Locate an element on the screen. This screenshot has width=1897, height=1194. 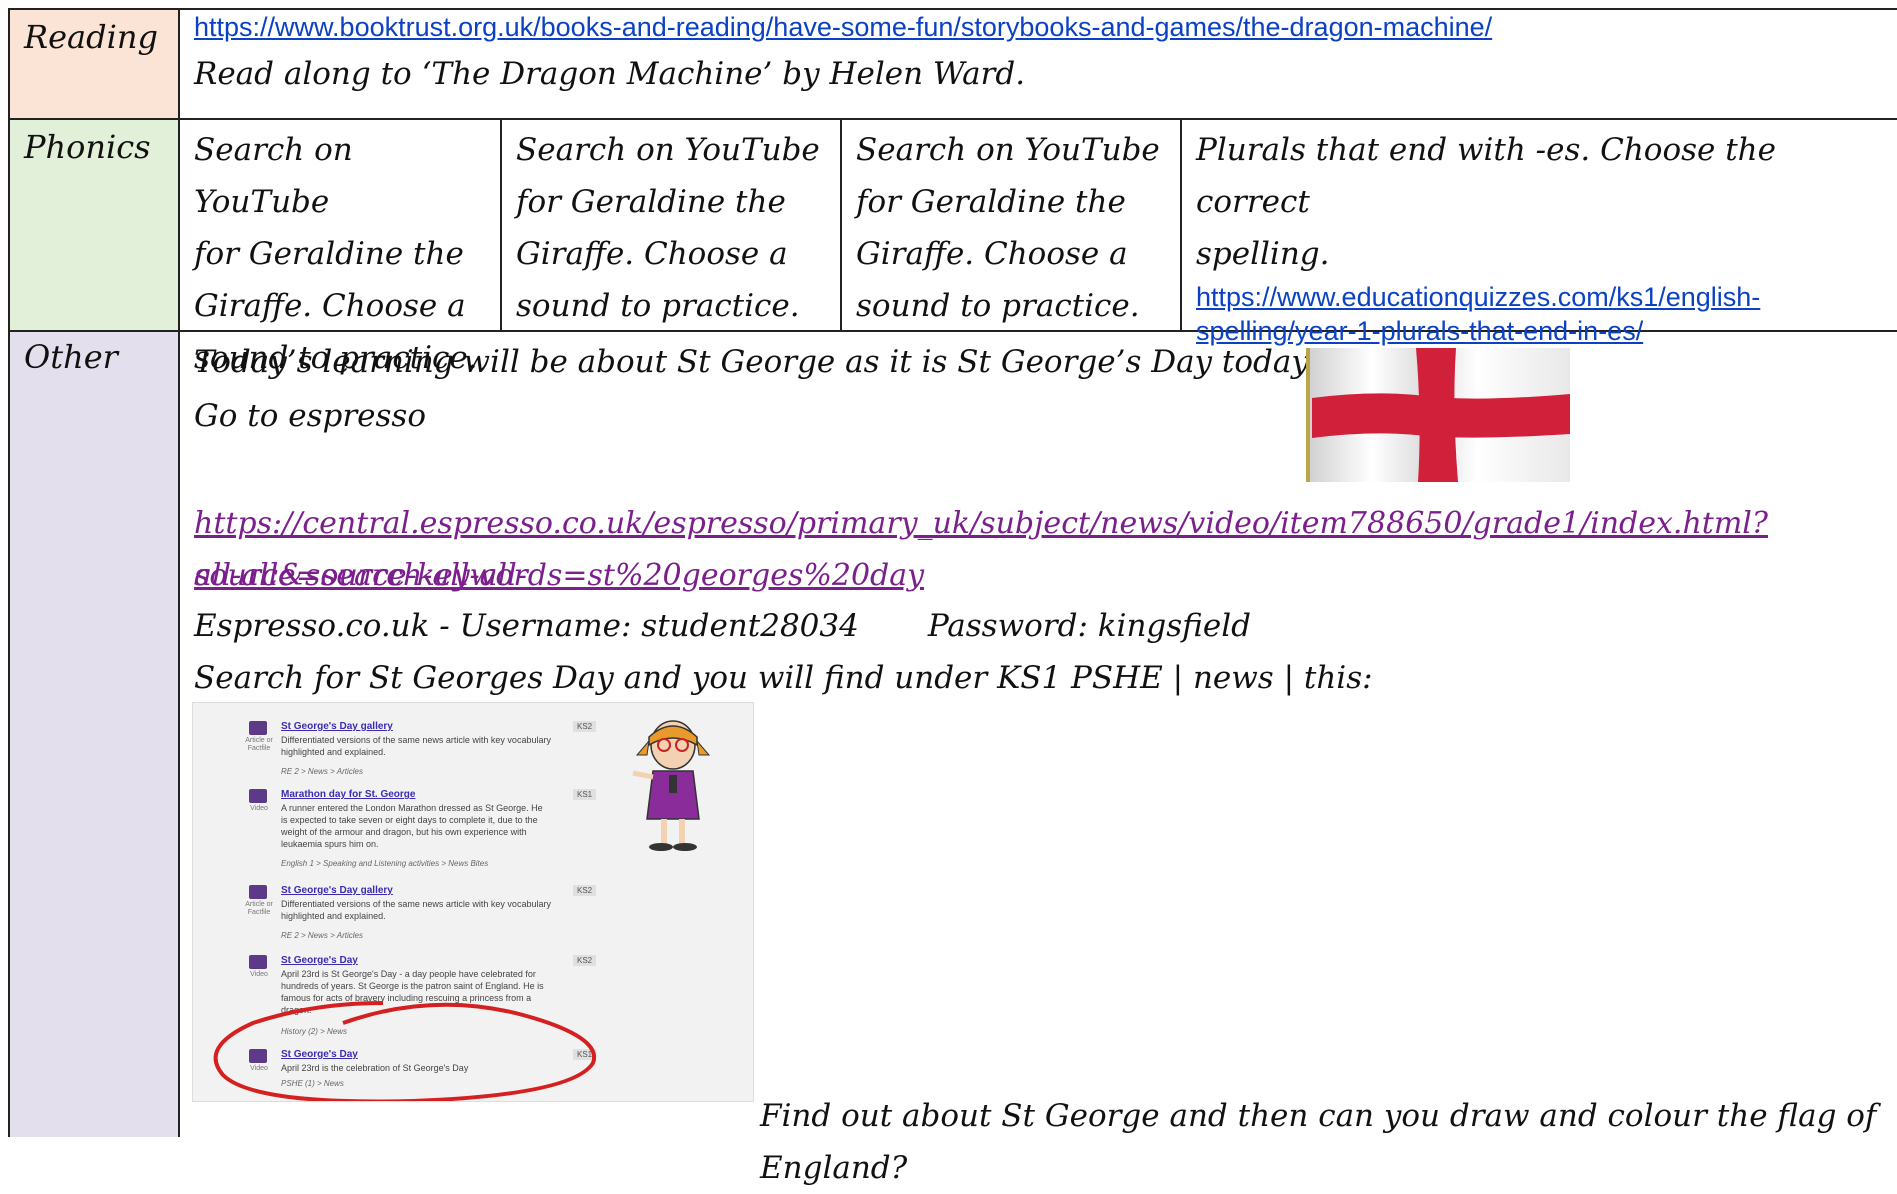
phonics-label: Phonics is located at coordinates (87, 147).